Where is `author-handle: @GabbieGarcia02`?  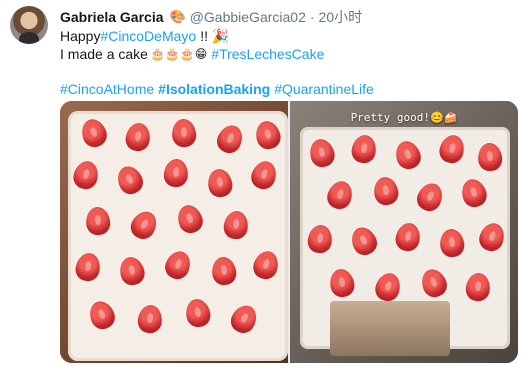
author-handle: @GabbieGarcia02 is located at coordinates (248, 17).